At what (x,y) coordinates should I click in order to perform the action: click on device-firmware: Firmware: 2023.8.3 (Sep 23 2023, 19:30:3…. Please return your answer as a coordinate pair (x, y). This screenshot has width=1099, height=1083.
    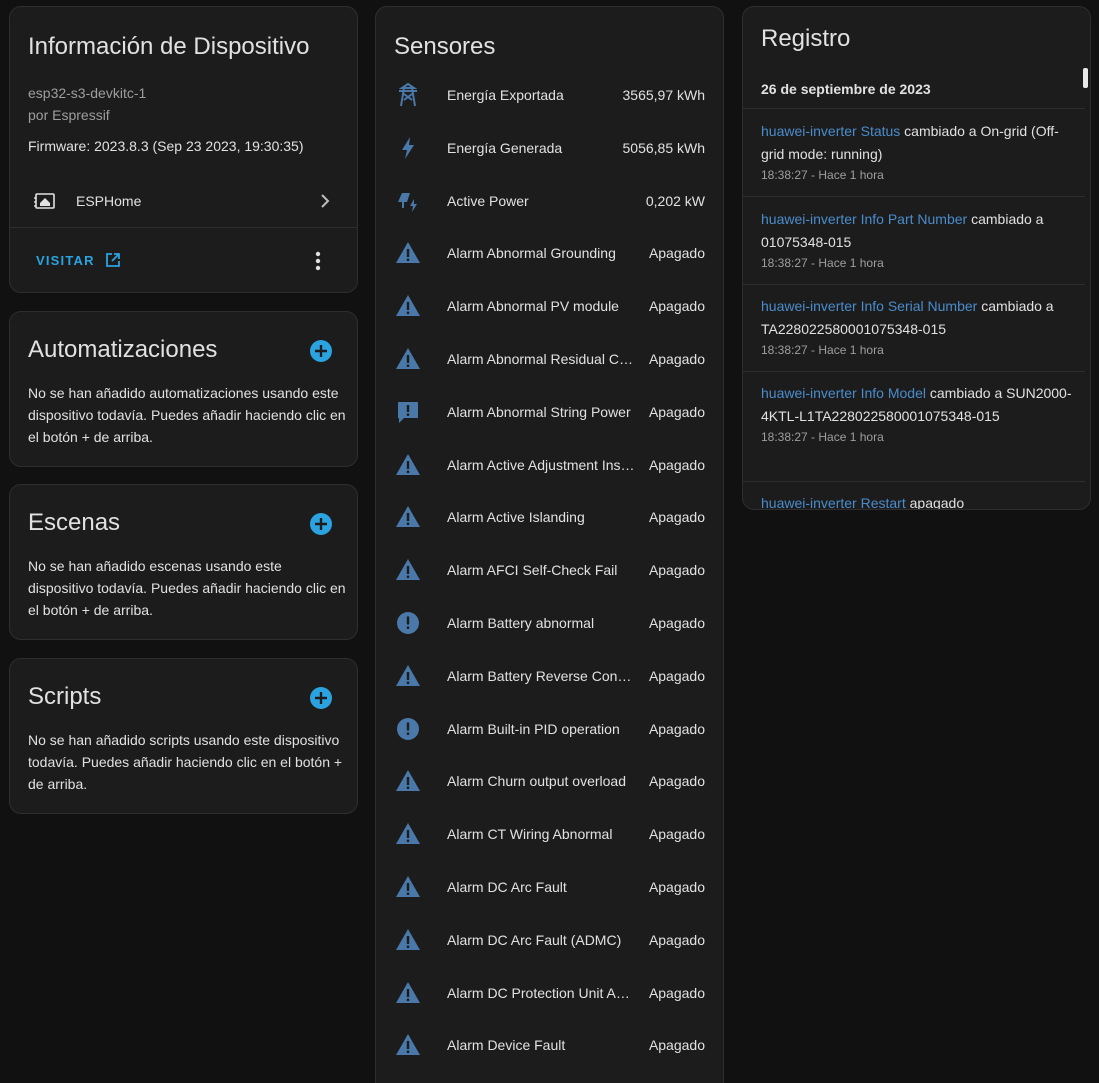
    Looking at the image, I should click on (166, 146).